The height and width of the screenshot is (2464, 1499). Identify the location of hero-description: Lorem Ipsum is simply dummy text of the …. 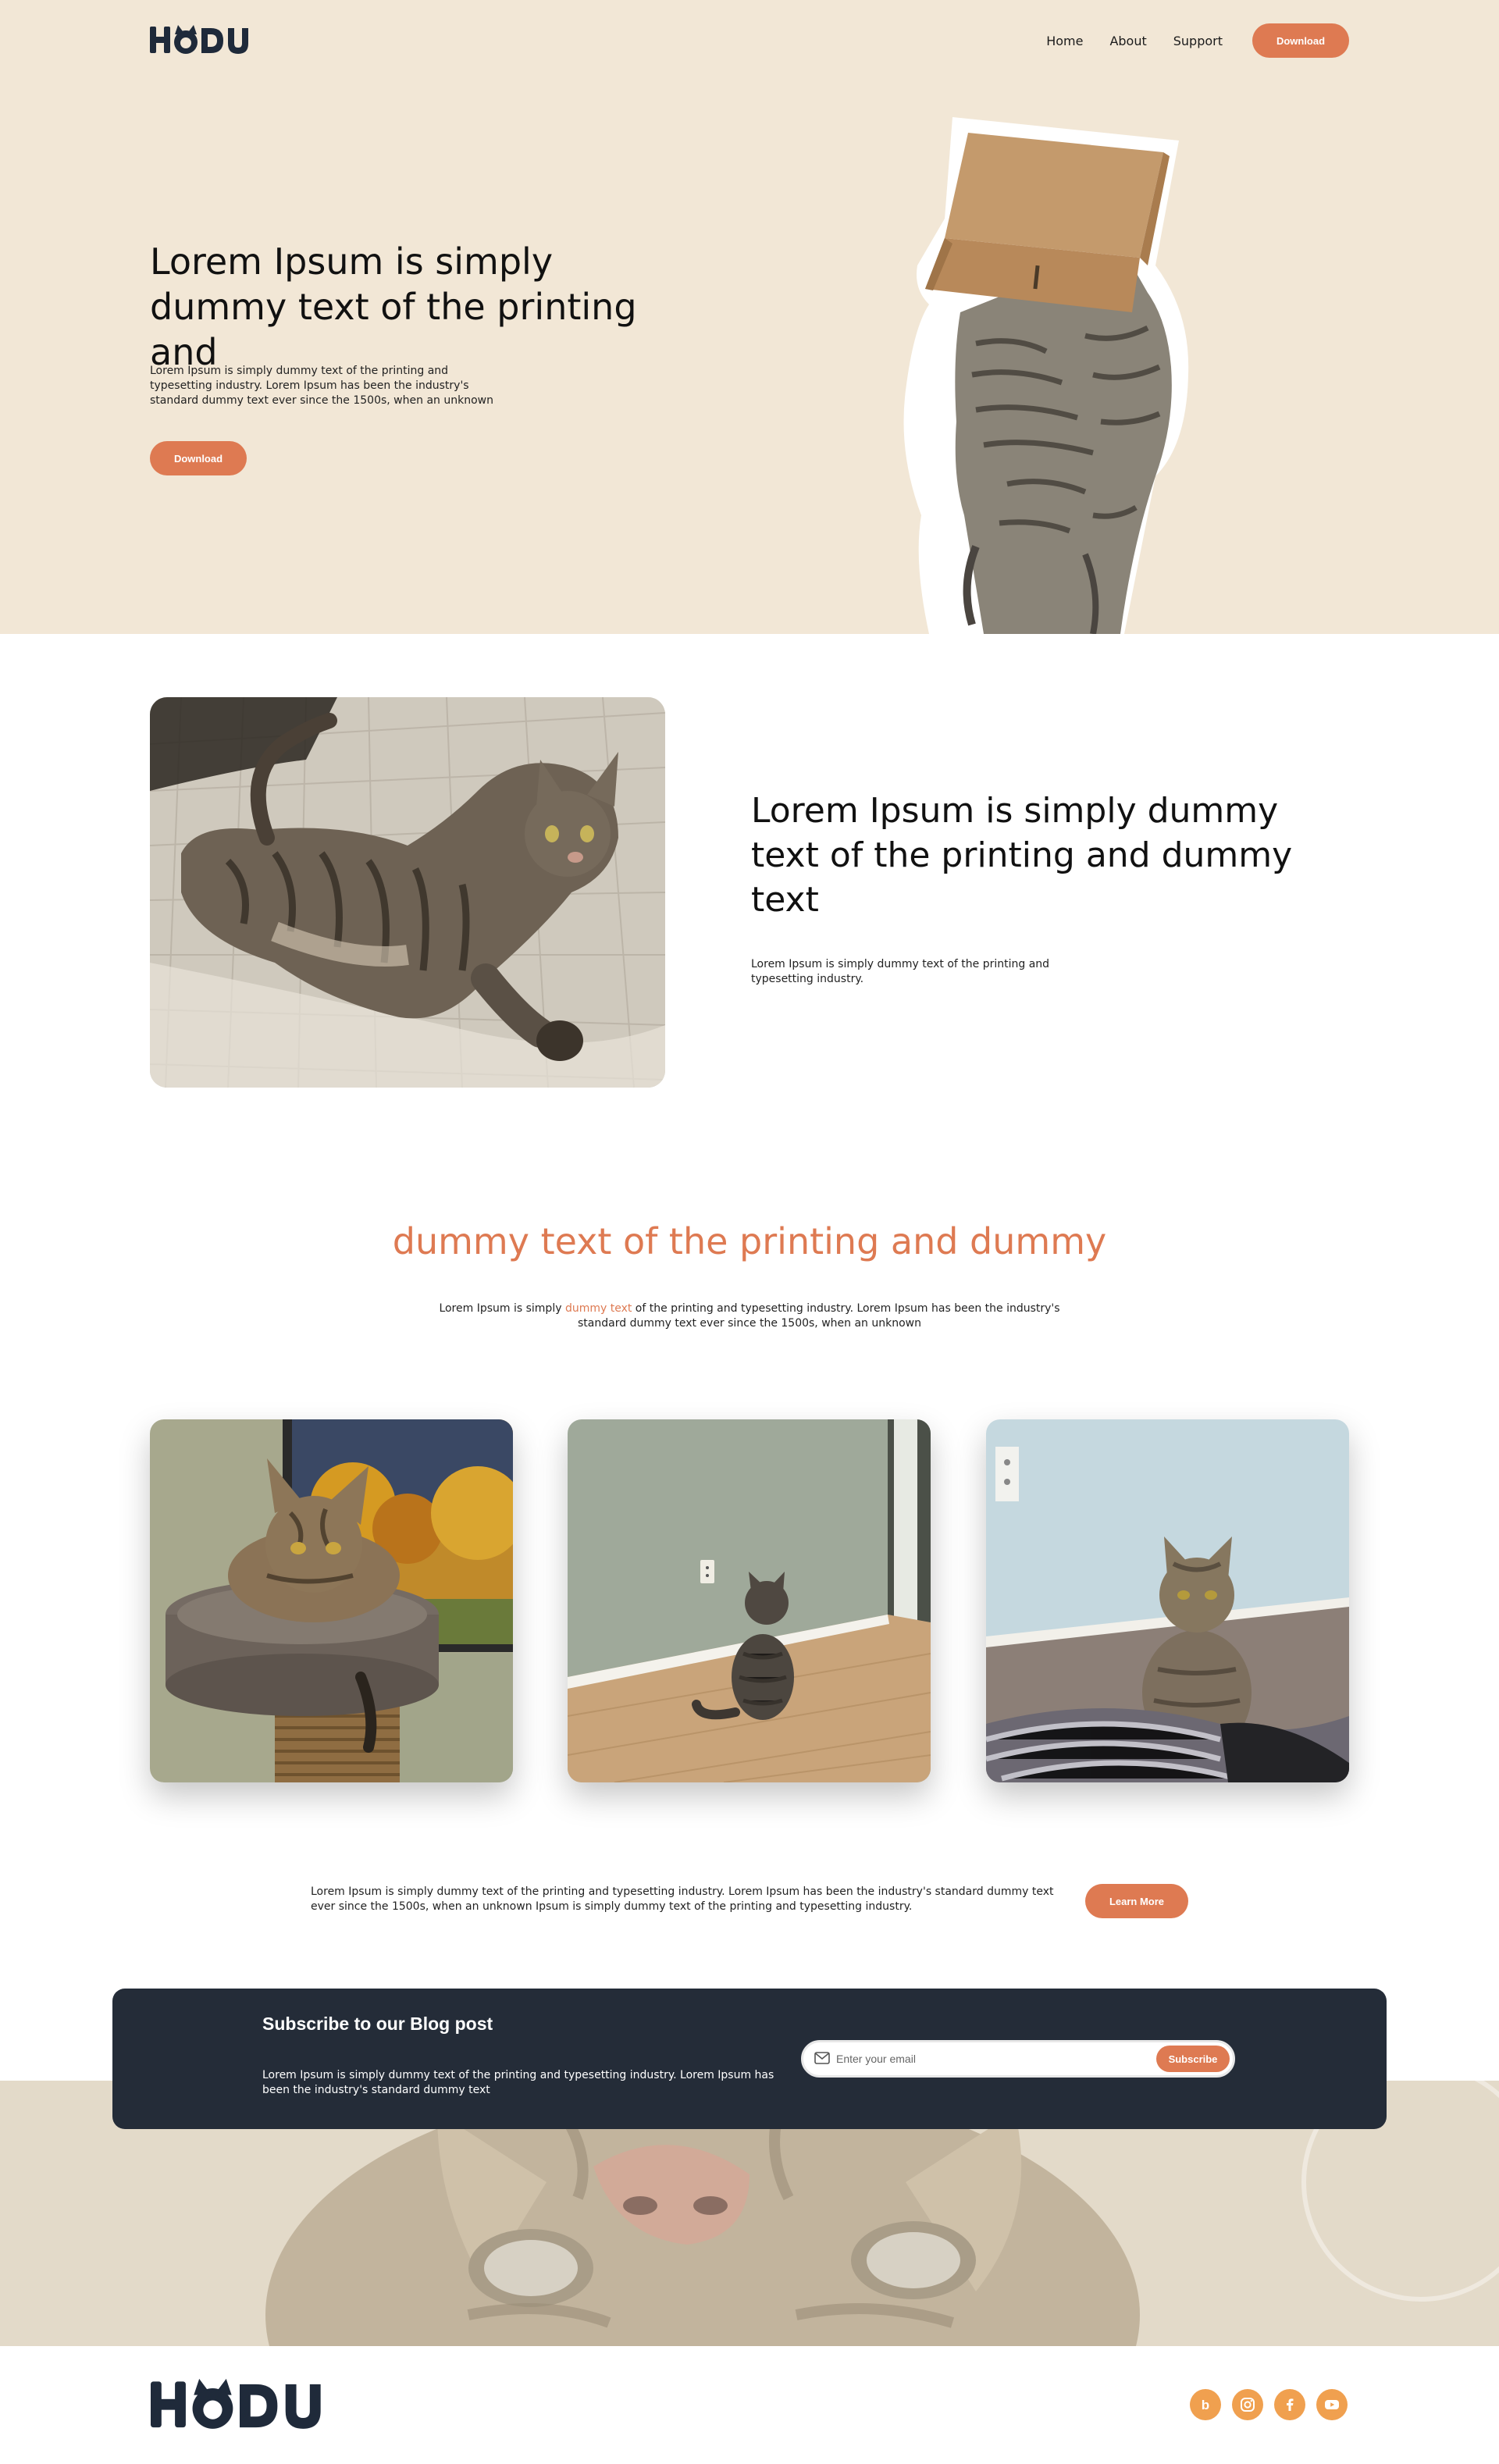
(321, 386).